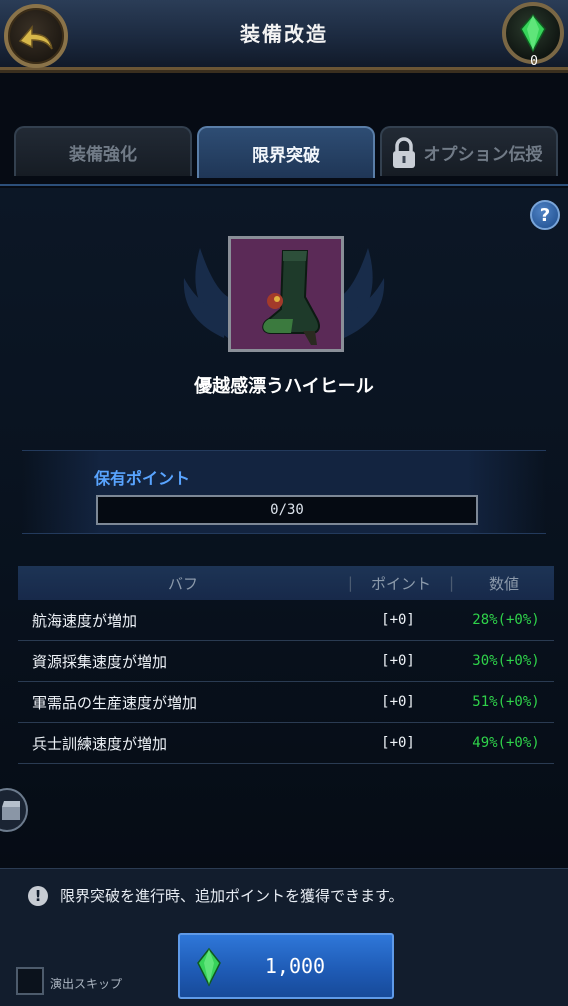 The width and height of the screenshot is (568, 1006). What do you see at coordinates (506, 743) in the screenshot?
I see `buff-value: 49%(+0%)` at bounding box center [506, 743].